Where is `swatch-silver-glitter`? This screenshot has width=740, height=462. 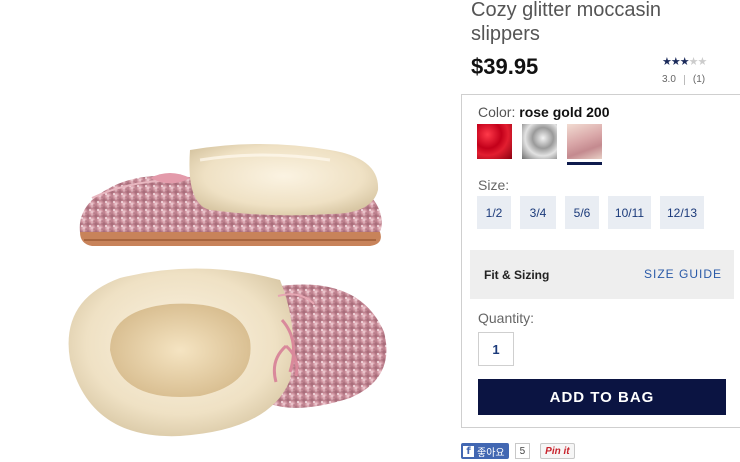 swatch-silver-glitter is located at coordinates (539, 141).